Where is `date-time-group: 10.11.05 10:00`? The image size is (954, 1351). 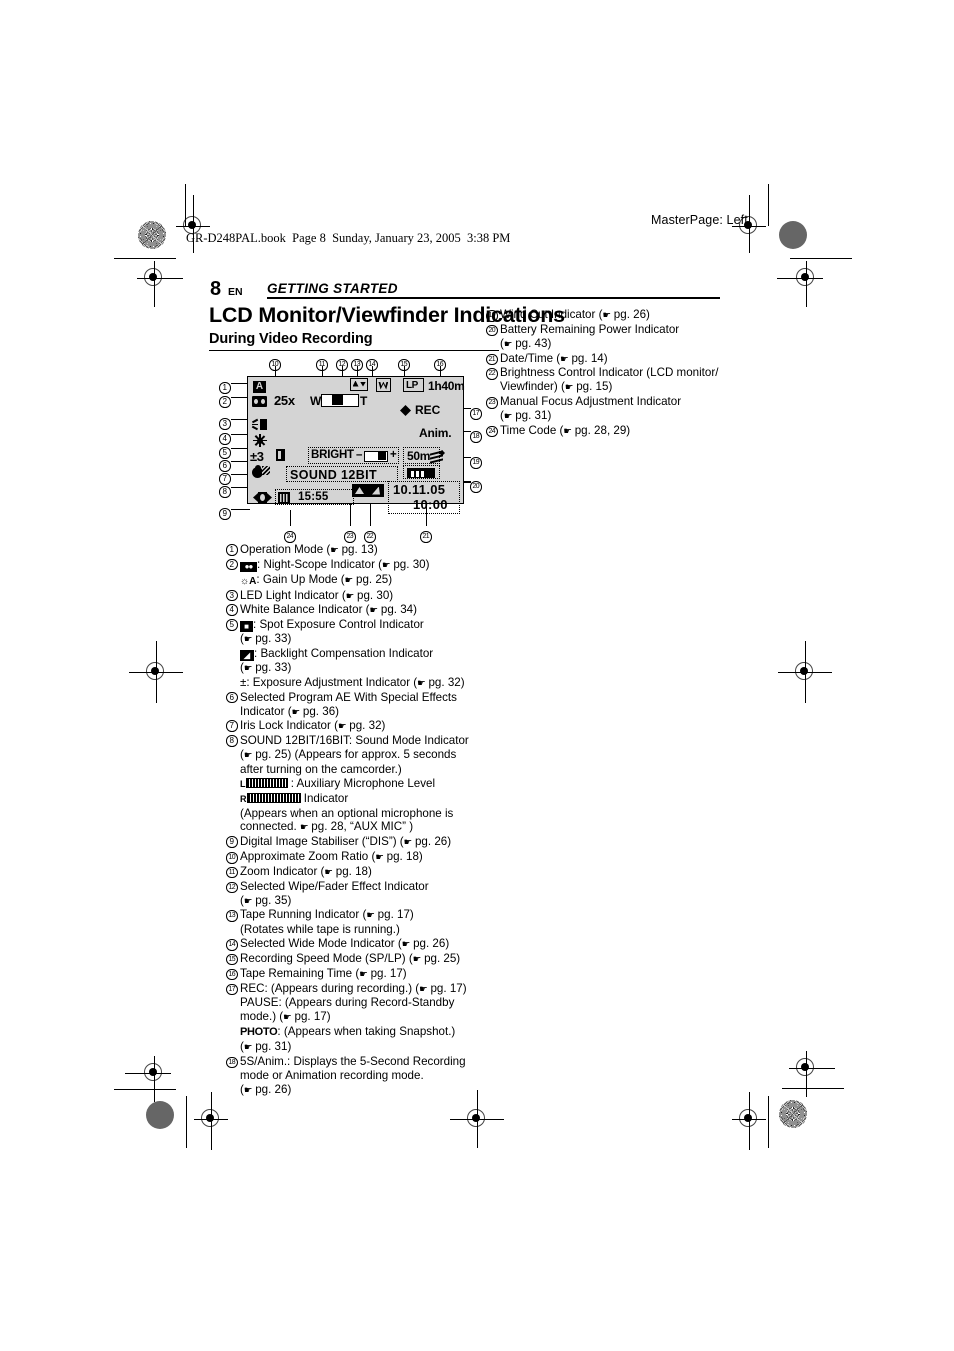 date-time-group: 10.11.05 10:00 is located at coordinates (424, 497).